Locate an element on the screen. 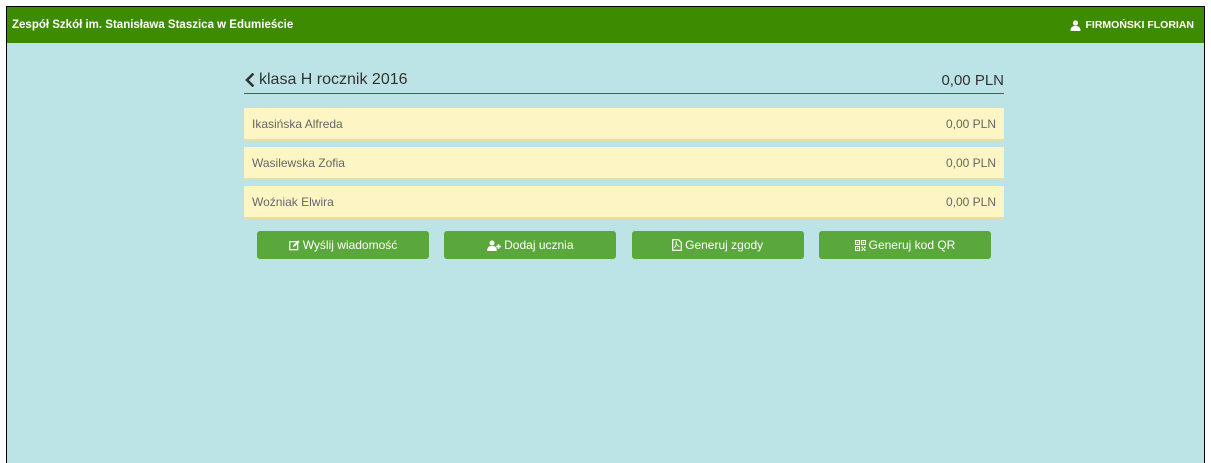 The height and width of the screenshot is (463, 1211). chevron-left-icon is located at coordinates (250, 80).